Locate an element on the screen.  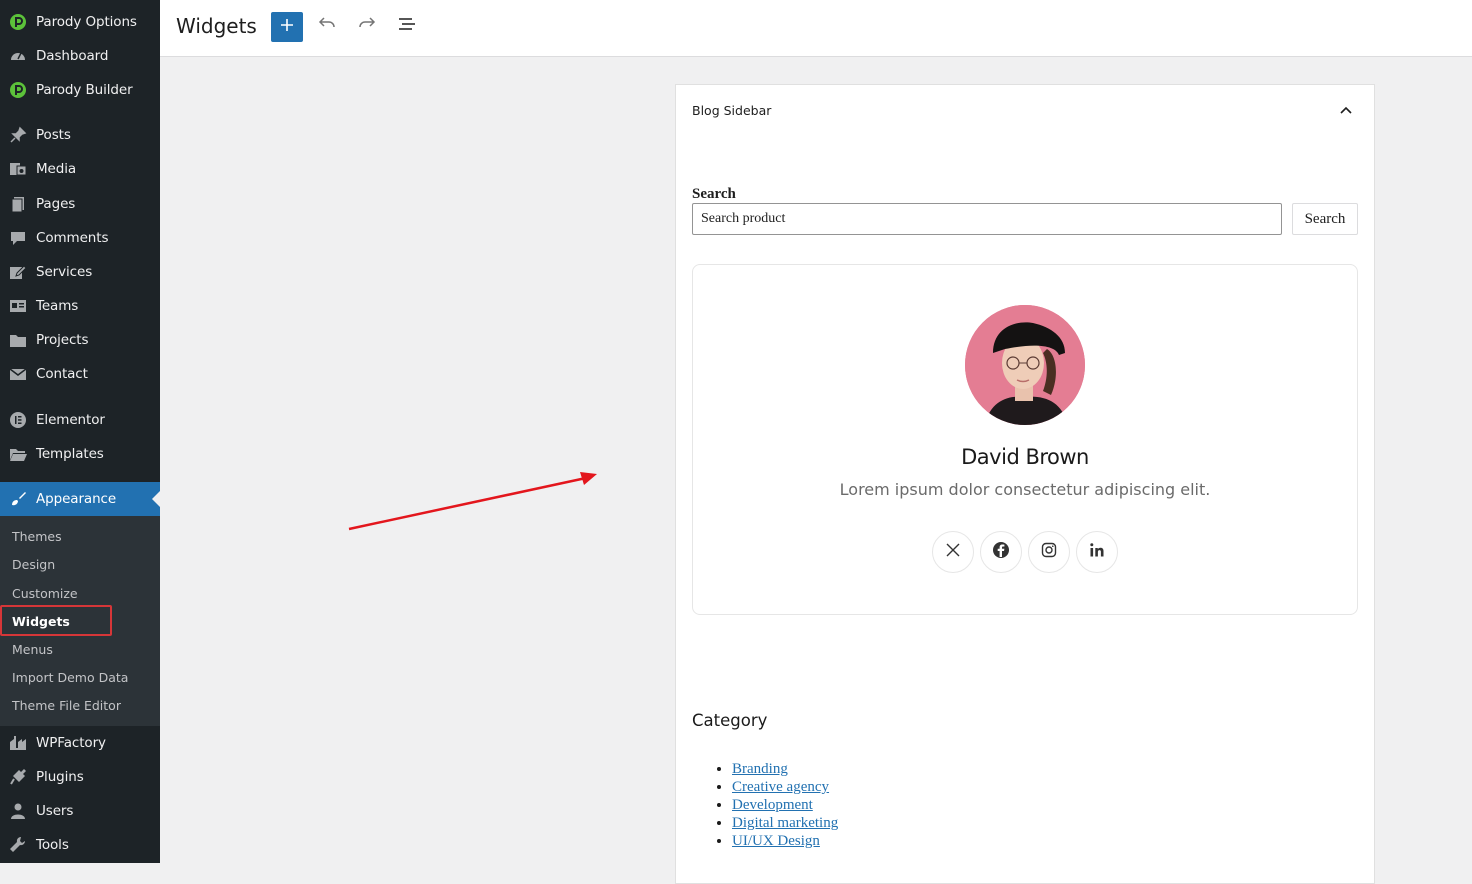
pin-icon is located at coordinates (18, 135).